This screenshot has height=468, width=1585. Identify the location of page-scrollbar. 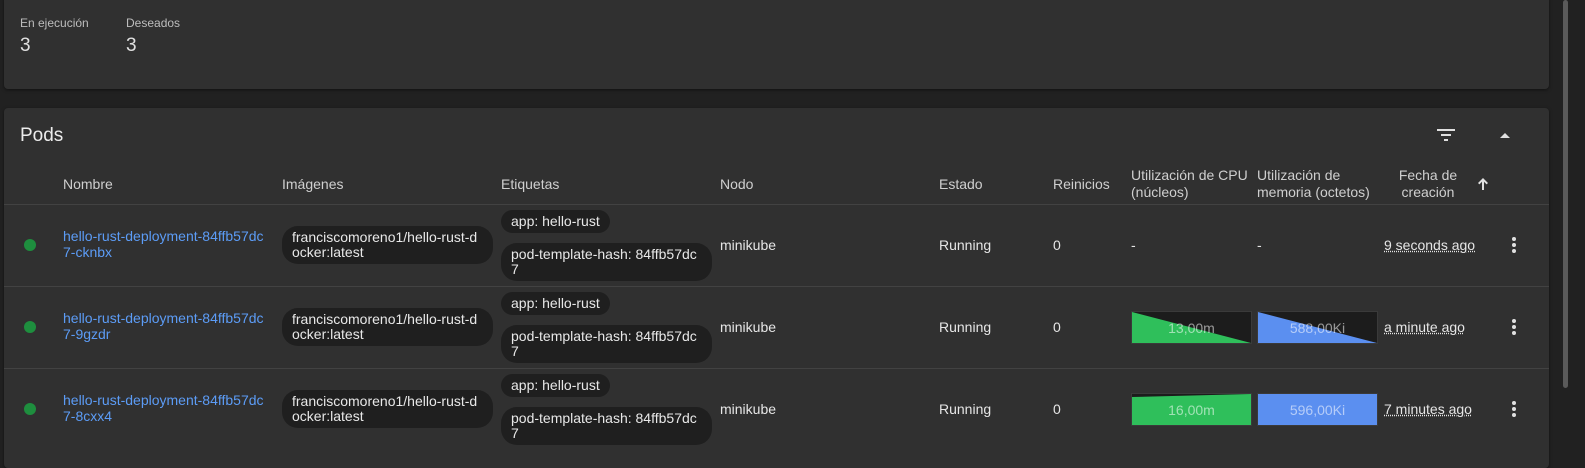
(1565, 194).